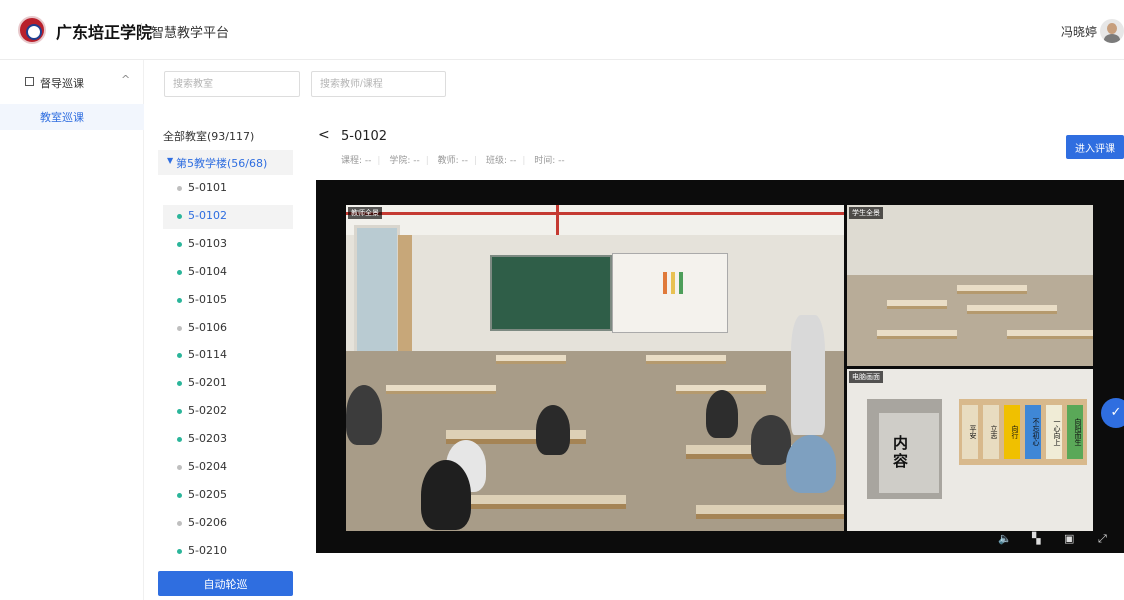 Image resolution: width=1124 pixels, height=600 pixels. Describe the element at coordinates (1102, 539) in the screenshot. I see `fullscreen-icon: ⤢` at that location.